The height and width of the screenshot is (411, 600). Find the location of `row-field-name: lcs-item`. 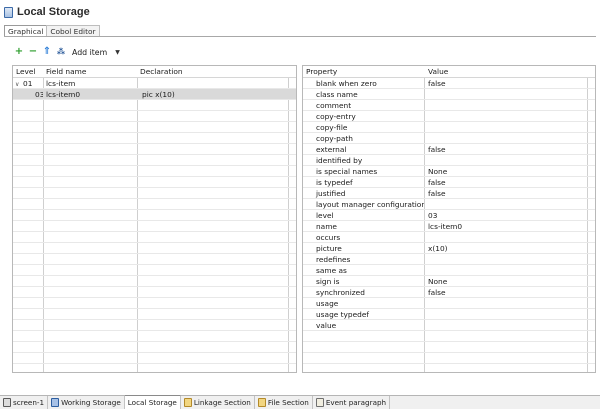

row-field-name: lcs-item is located at coordinates (61, 83).